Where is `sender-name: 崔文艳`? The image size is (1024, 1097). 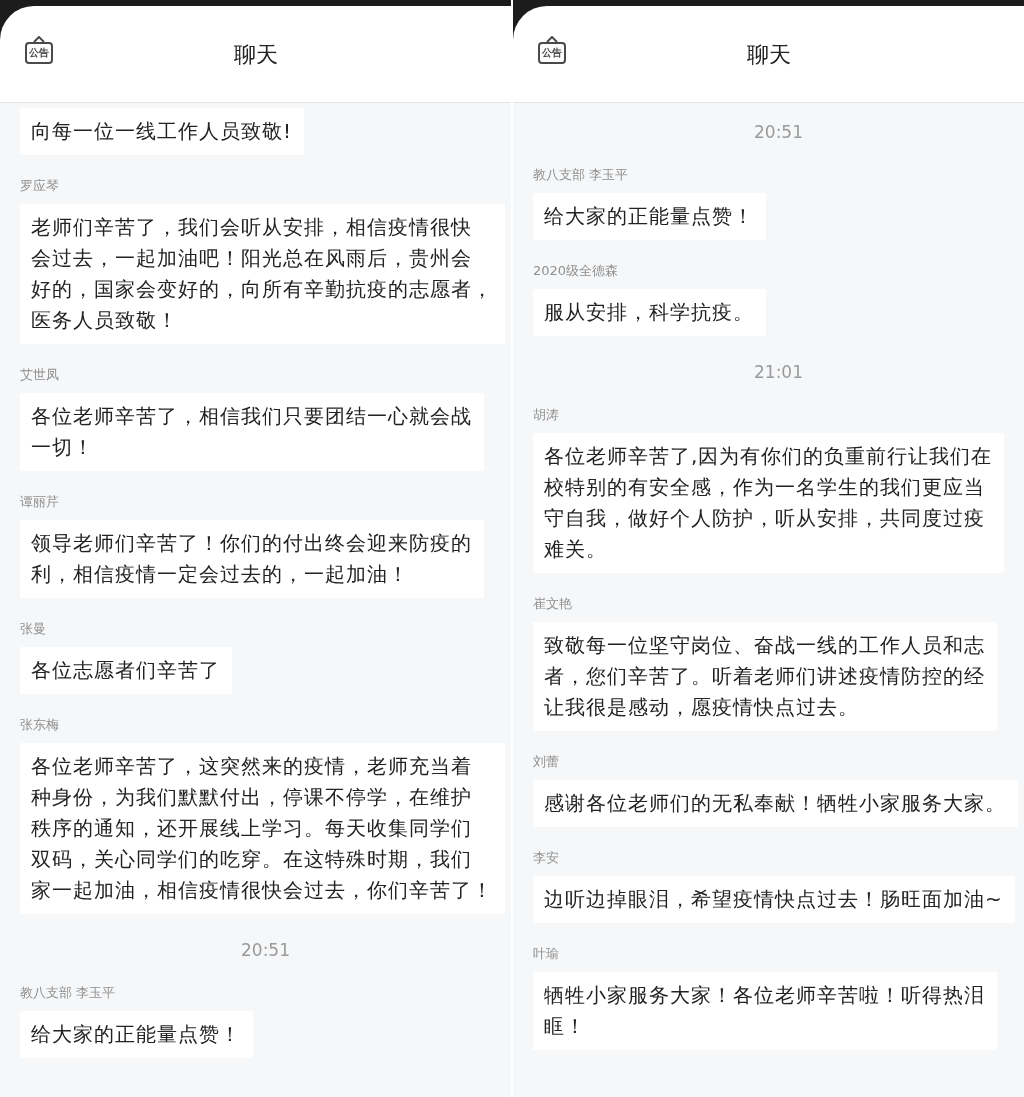
sender-name: 崔文艳 is located at coordinates (552, 604).